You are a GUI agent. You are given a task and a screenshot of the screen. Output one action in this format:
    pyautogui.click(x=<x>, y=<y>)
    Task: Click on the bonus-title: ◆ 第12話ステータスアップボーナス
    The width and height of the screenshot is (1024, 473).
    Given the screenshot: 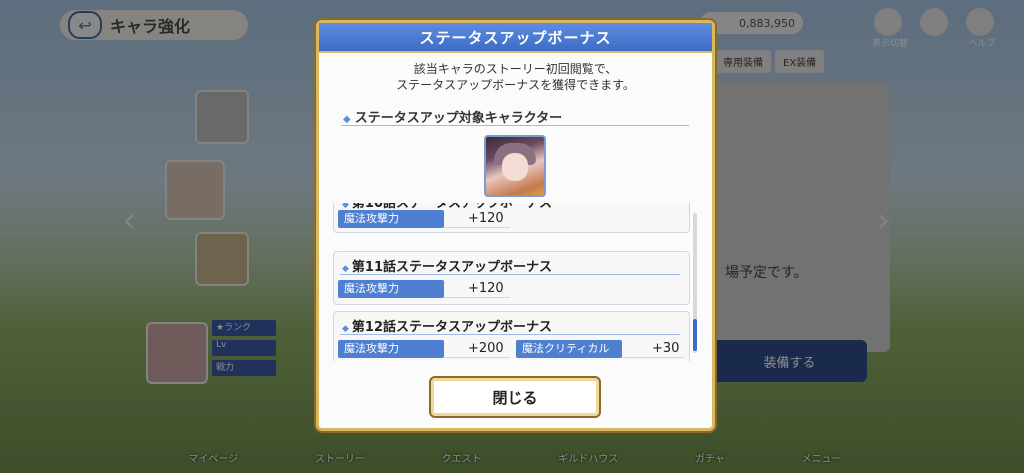 What is the action you would take?
    pyautogui.click(x=447, y=325)
    